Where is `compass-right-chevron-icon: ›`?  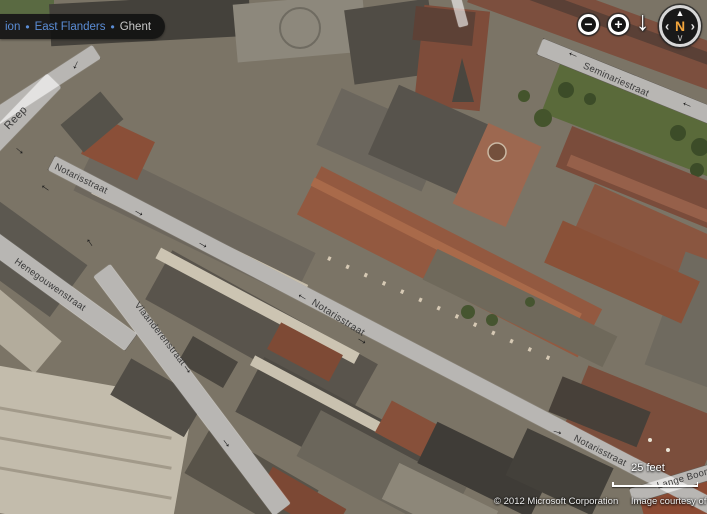 compass-right-chevron-icon: › is located at coordinates (693, 26).